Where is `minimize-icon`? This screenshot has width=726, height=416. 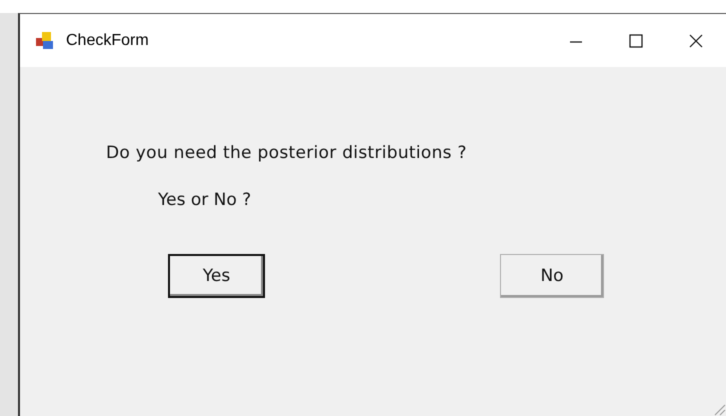
minimize-icon is located at coordinates (576, 41).